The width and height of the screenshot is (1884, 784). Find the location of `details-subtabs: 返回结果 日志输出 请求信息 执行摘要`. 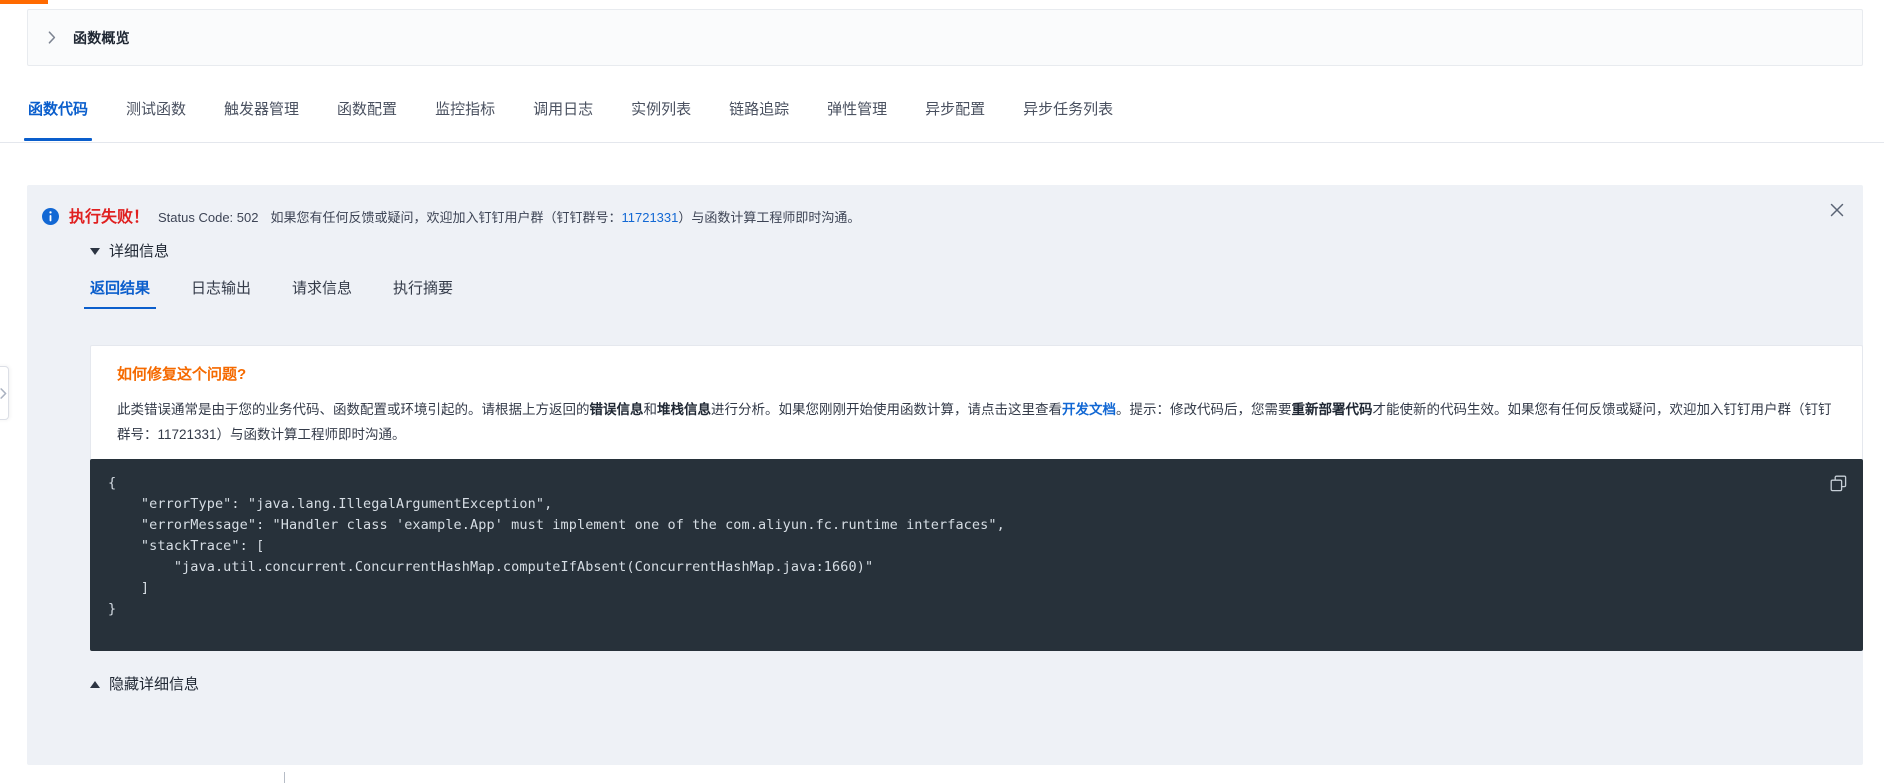

details-subtabs: 返回结果 日志输出 请求信息 执行摘要 is located at coordinates (973, 295).